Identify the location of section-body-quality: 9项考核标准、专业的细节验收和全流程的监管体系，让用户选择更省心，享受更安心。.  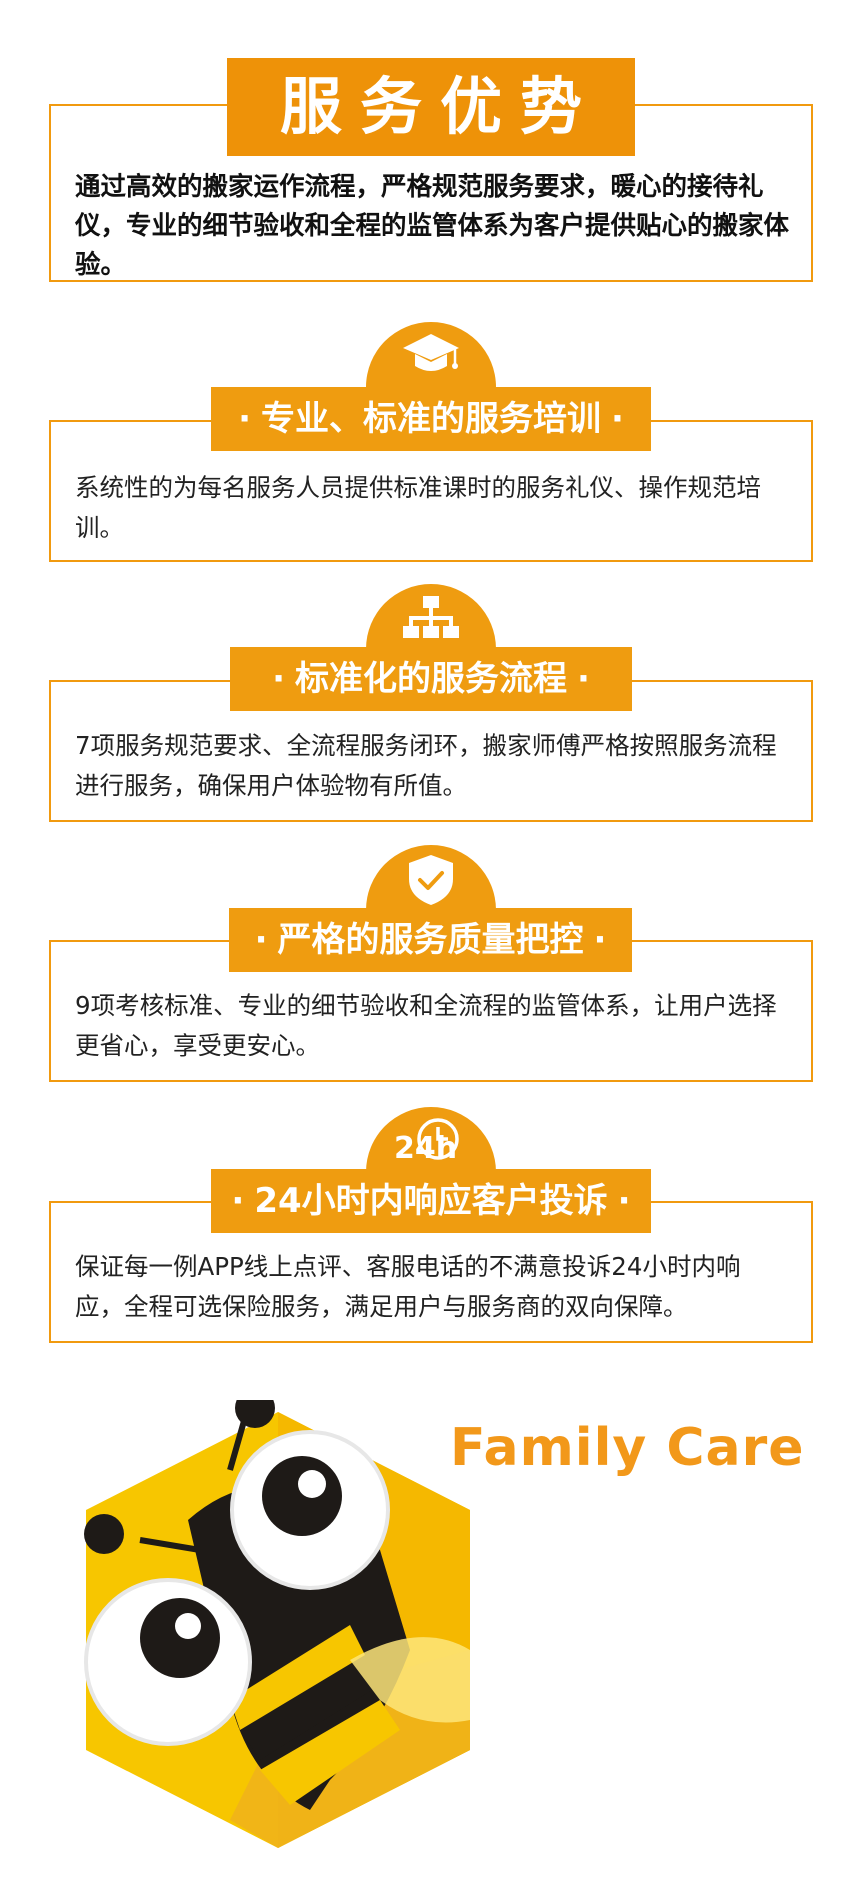
(426, 1025).